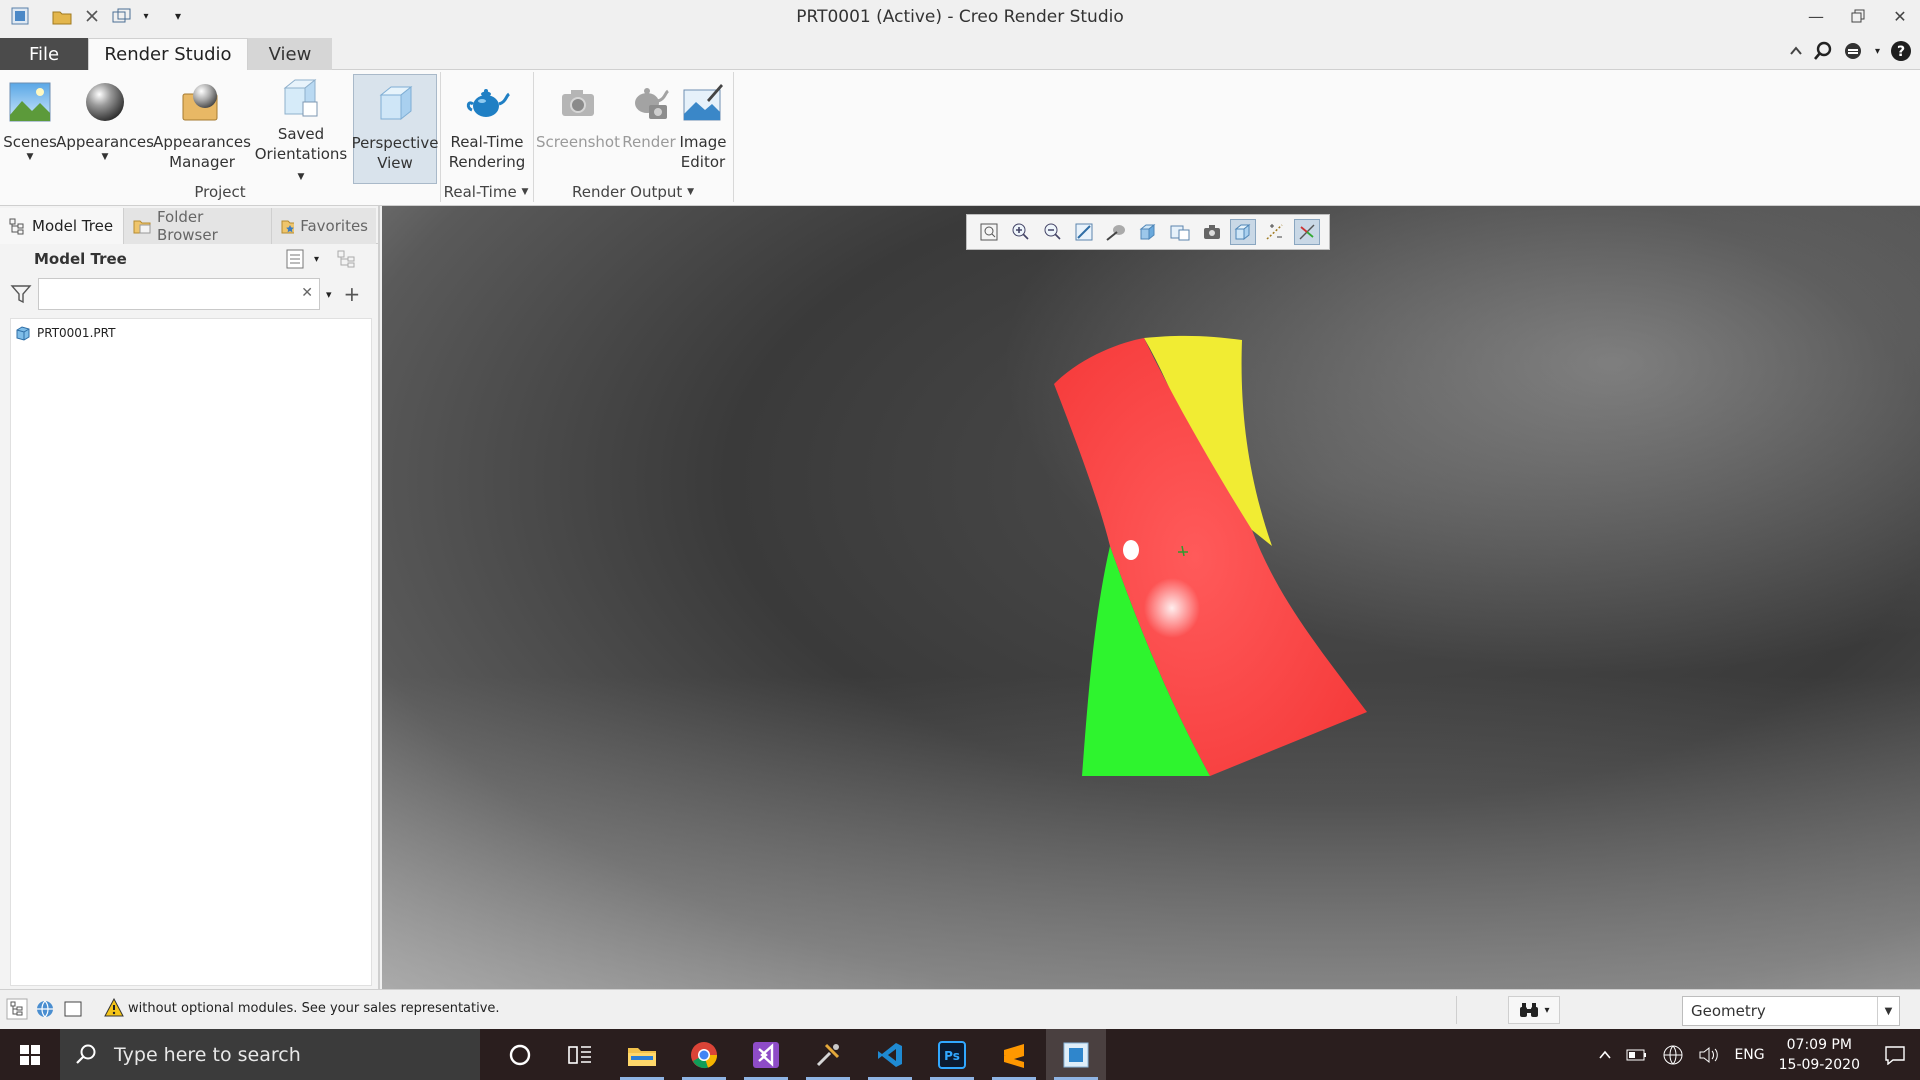  What do you see at coordinates (1014, 1054) in the screenshot?
I see `sublime-icon` at bounding box center [1014, 1054].